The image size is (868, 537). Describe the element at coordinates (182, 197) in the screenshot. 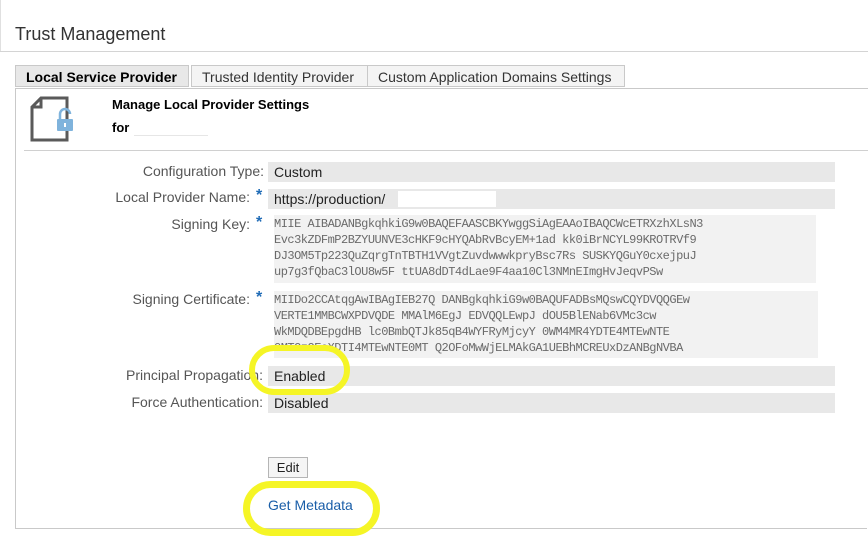

I see `local-provider-name-label: Local Provider Name:` at that location.